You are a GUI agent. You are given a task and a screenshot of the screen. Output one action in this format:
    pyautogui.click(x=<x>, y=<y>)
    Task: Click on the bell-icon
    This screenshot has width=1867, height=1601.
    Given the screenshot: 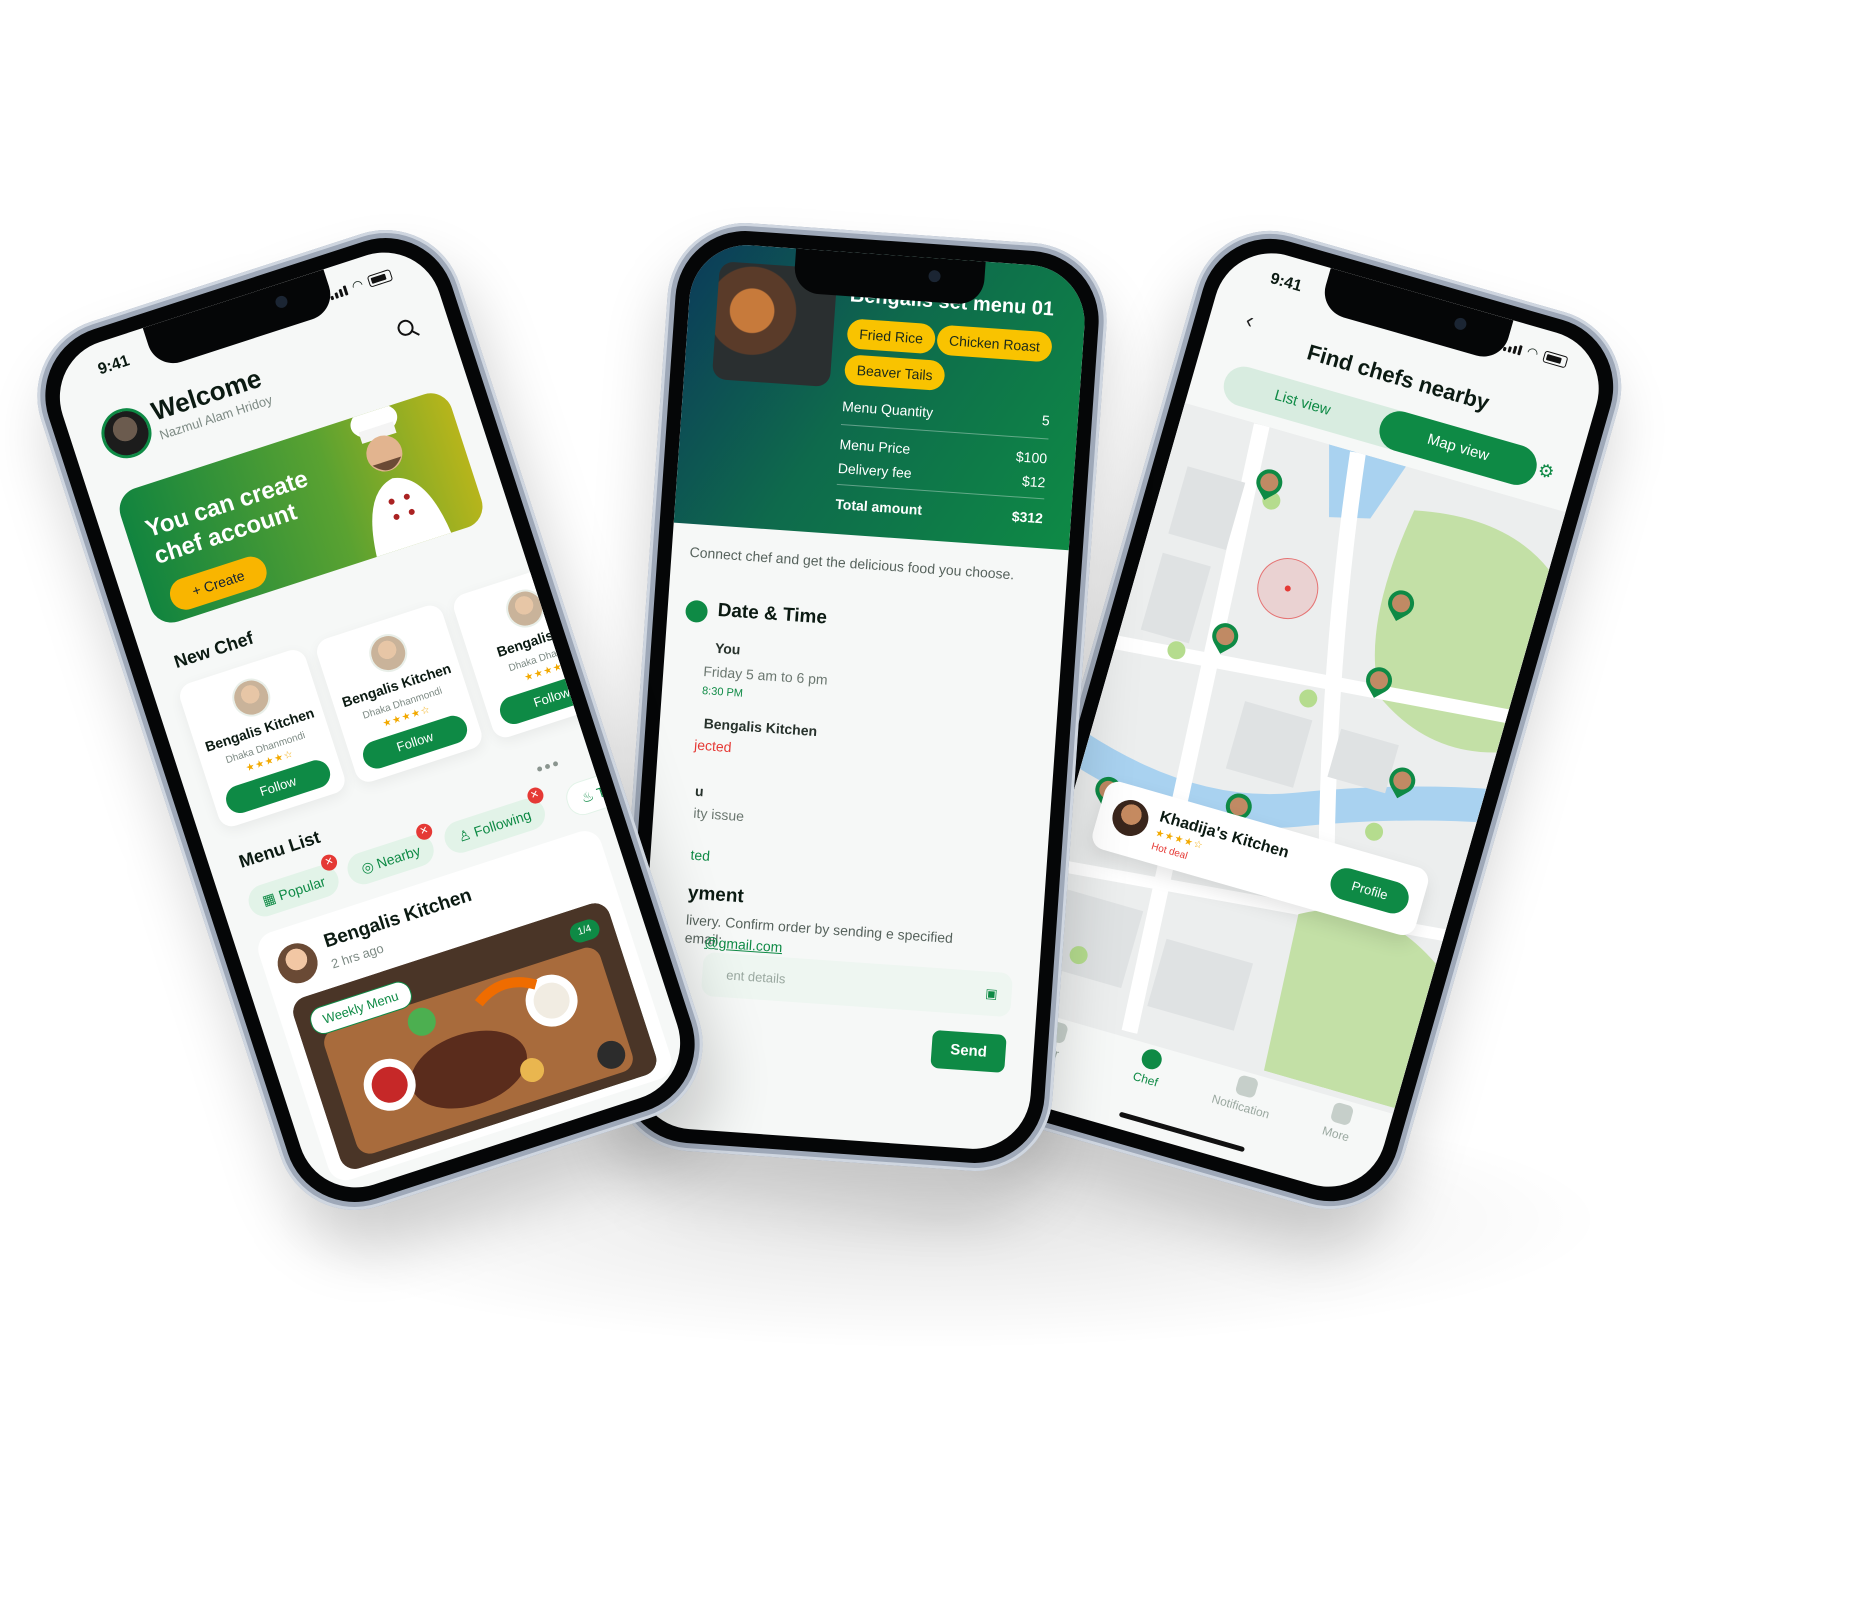 What is the action you would take?
    pyautogui.click(x=1246, y=1086)
    